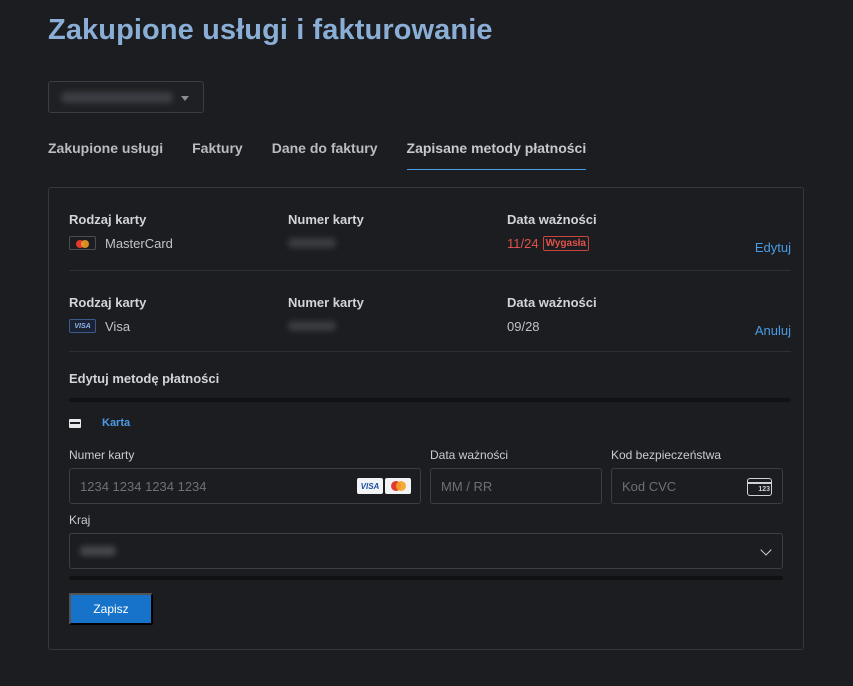 The width and height of the screenshot is (853, 686). I want to click on method-tab-label: Karta, so click(116, 423).